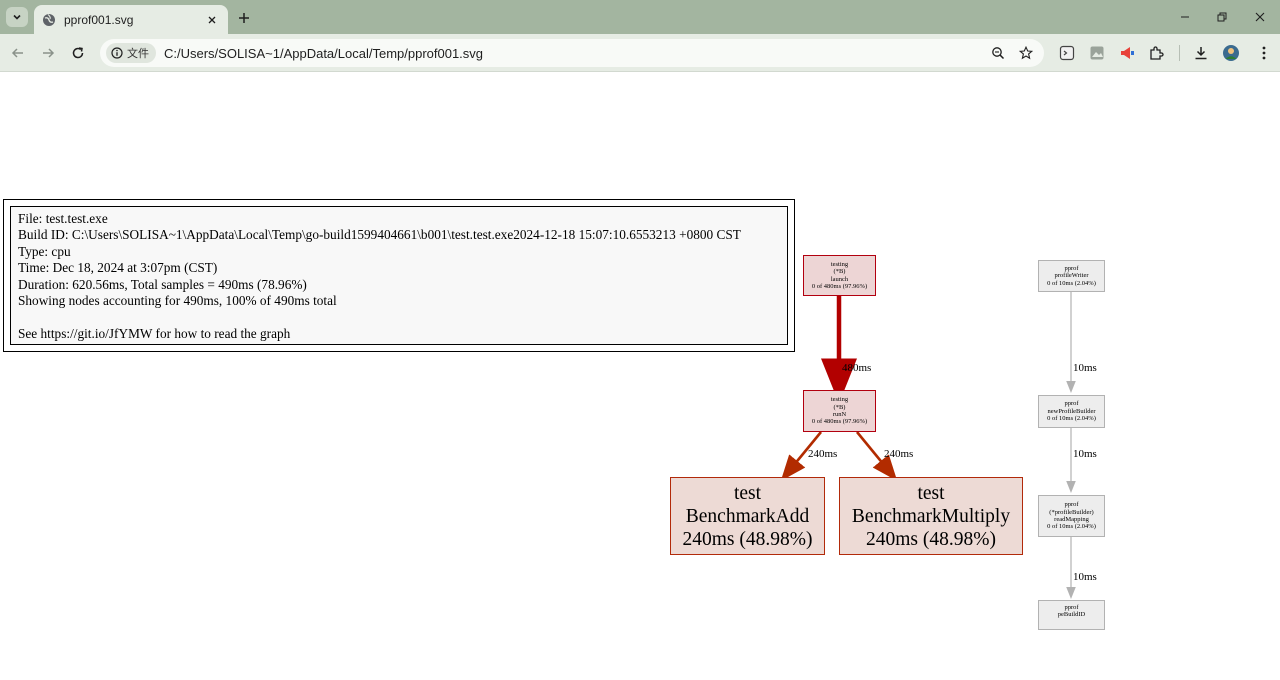 The image size is (1280, 680). I want to click on edge-label-runN-add: 240ms, so click(823, 454).